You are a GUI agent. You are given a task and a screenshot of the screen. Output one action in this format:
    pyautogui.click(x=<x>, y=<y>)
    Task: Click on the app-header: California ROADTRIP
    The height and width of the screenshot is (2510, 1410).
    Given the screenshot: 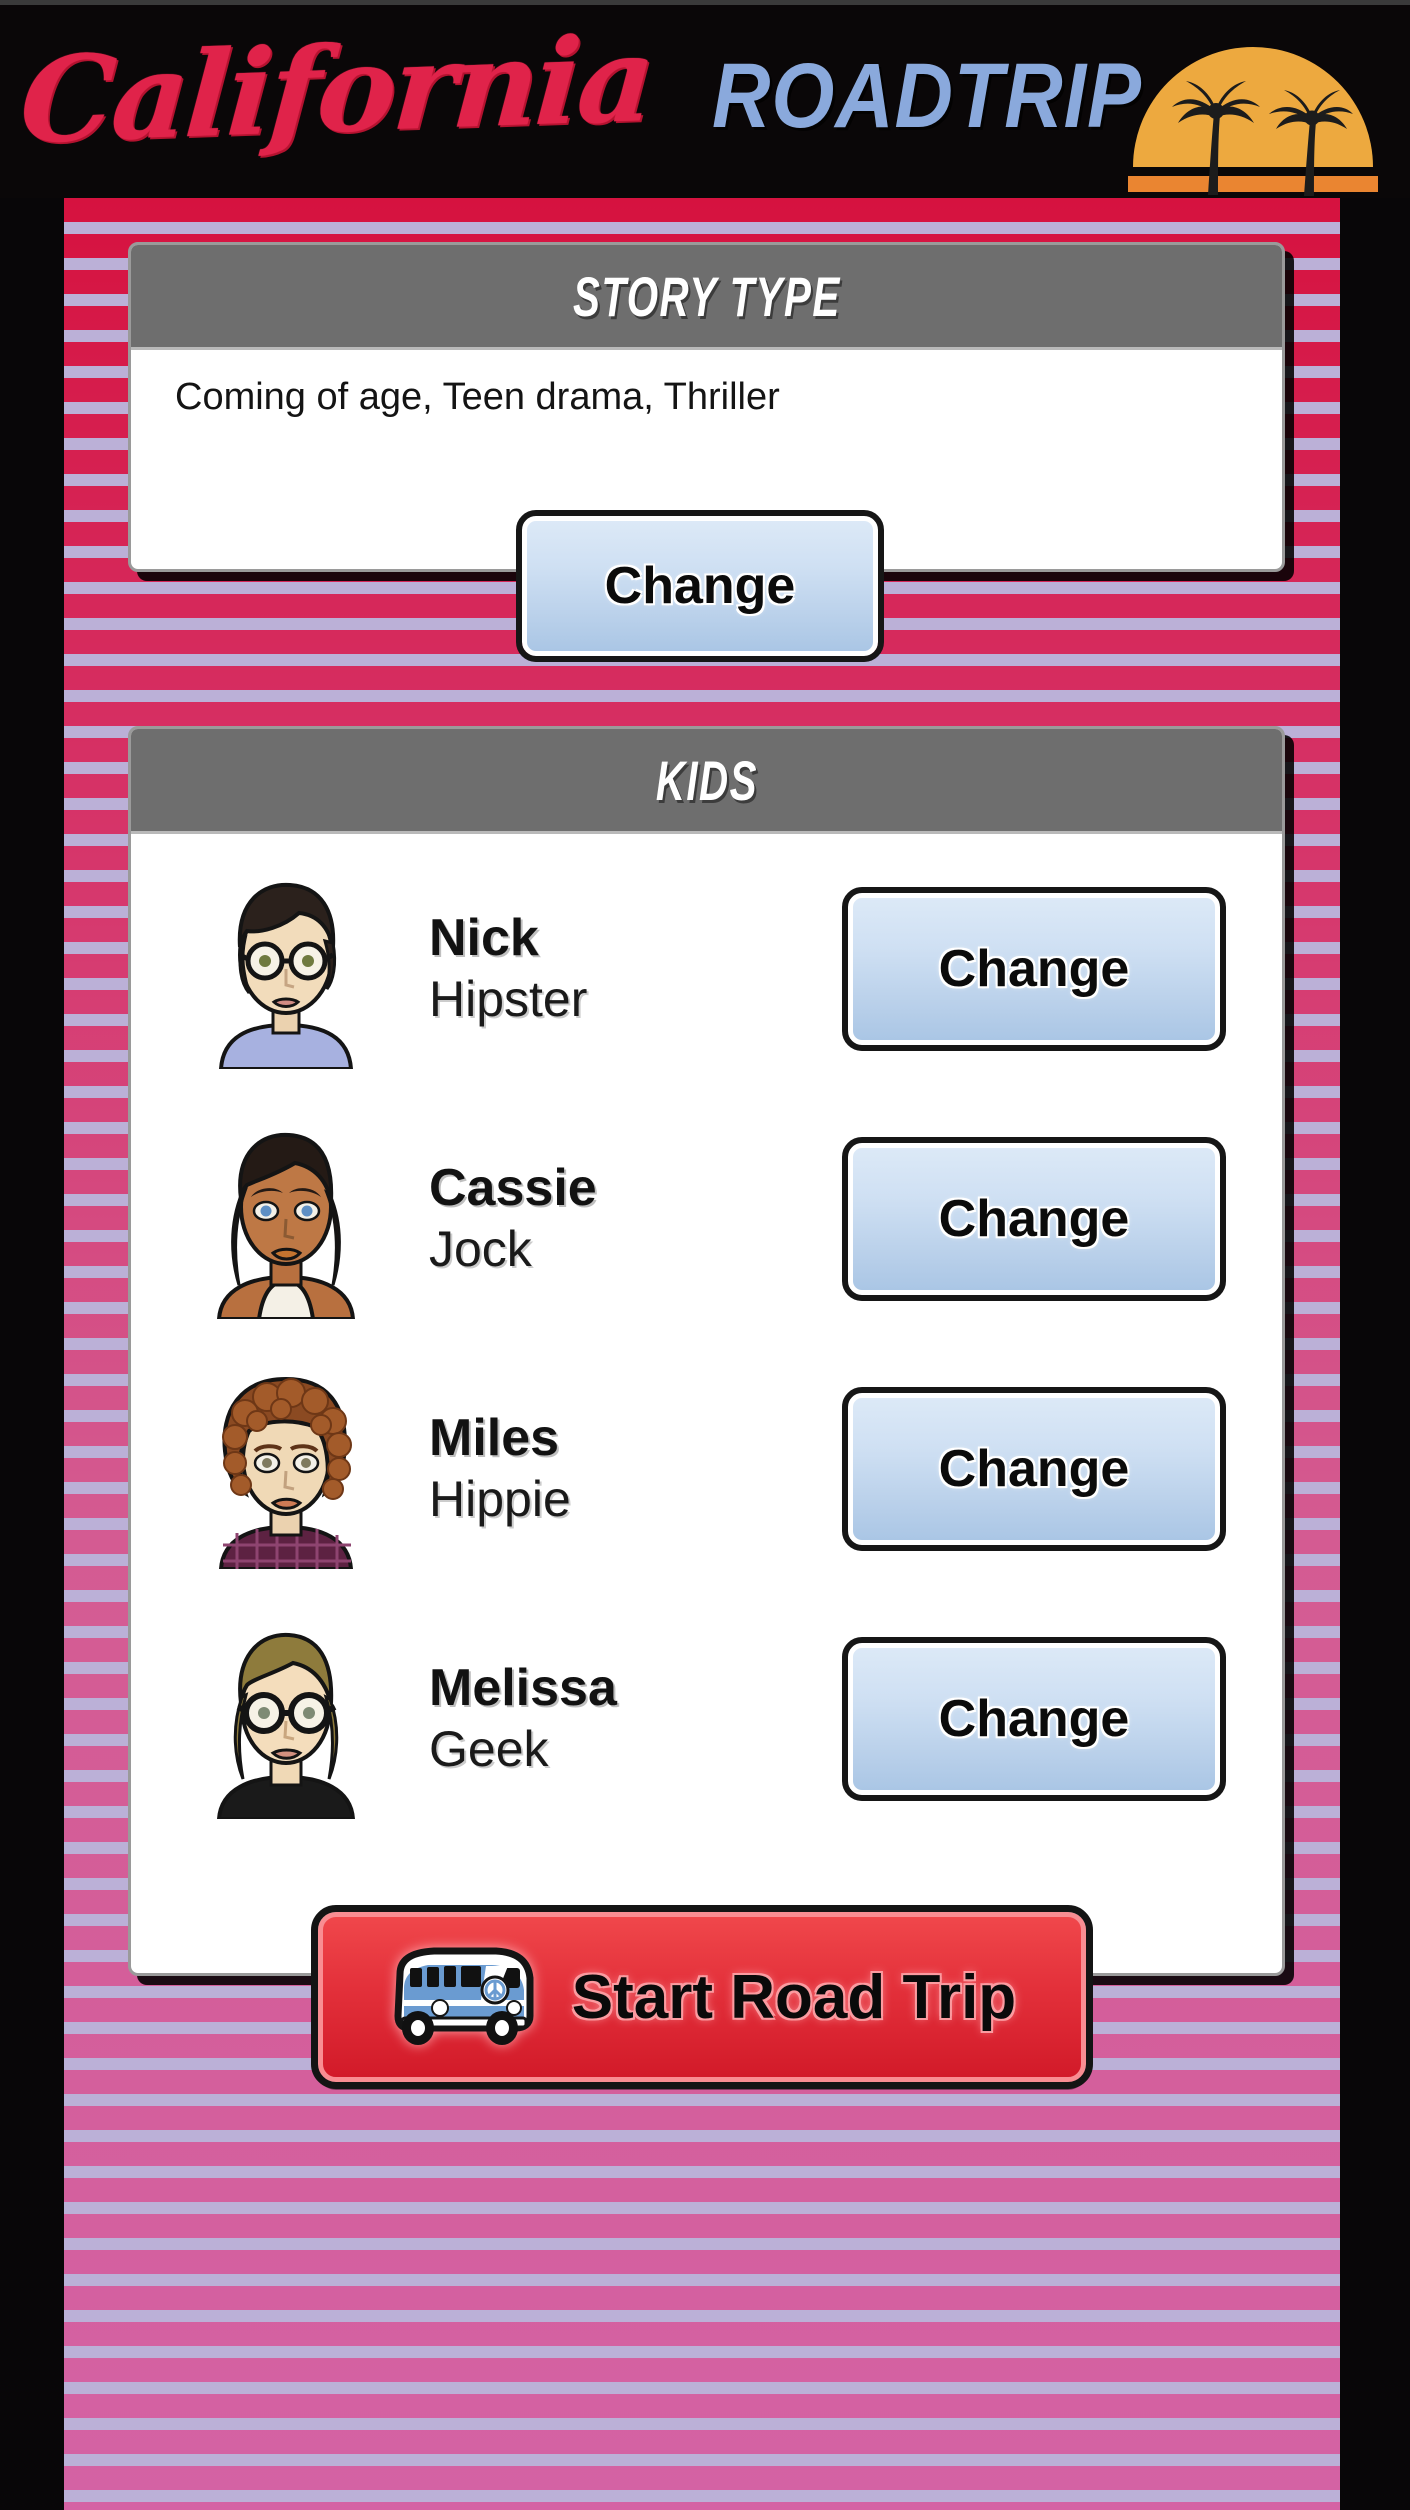 What is the action you would take?
    pyautogui.click(x=705, y=99)
    